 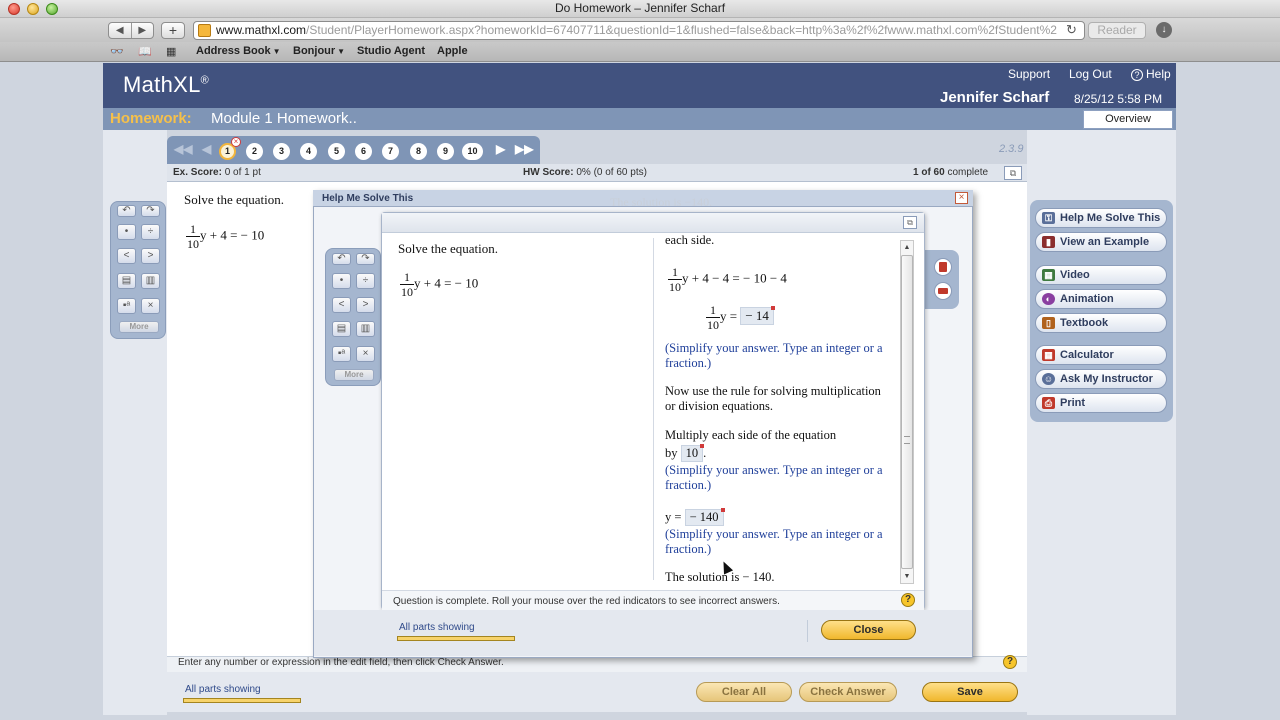 What do you see at coordinates (970, 692) in the screenshot?
I see `save-button: Save` at bounding box center [970, 692].